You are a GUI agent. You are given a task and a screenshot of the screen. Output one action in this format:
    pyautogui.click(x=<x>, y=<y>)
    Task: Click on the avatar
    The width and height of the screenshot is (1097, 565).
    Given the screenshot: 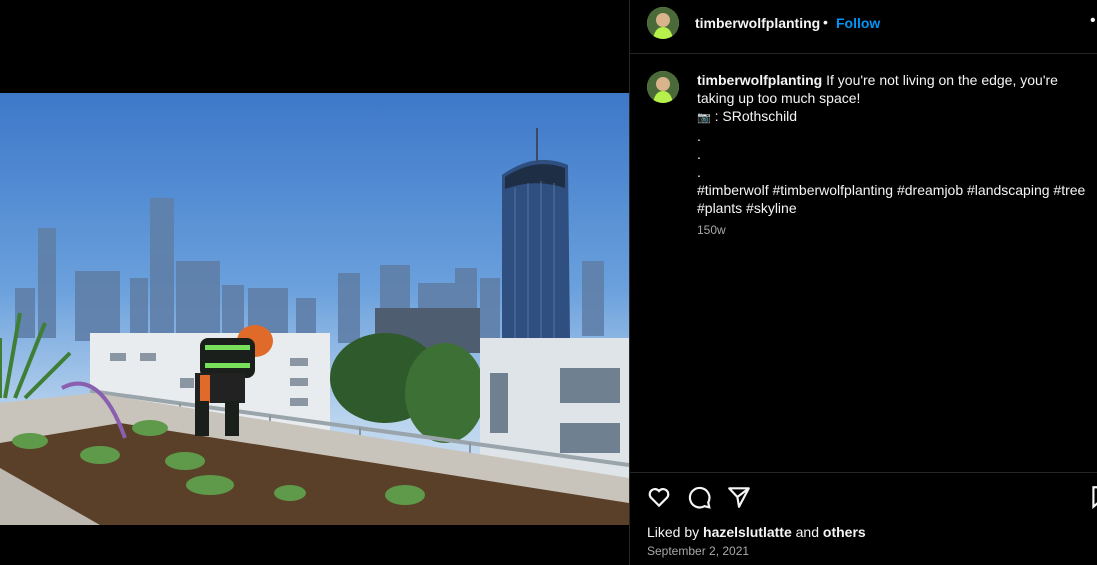 What is the action you would take?
    pyautogui.click(x=663, y=23)
    